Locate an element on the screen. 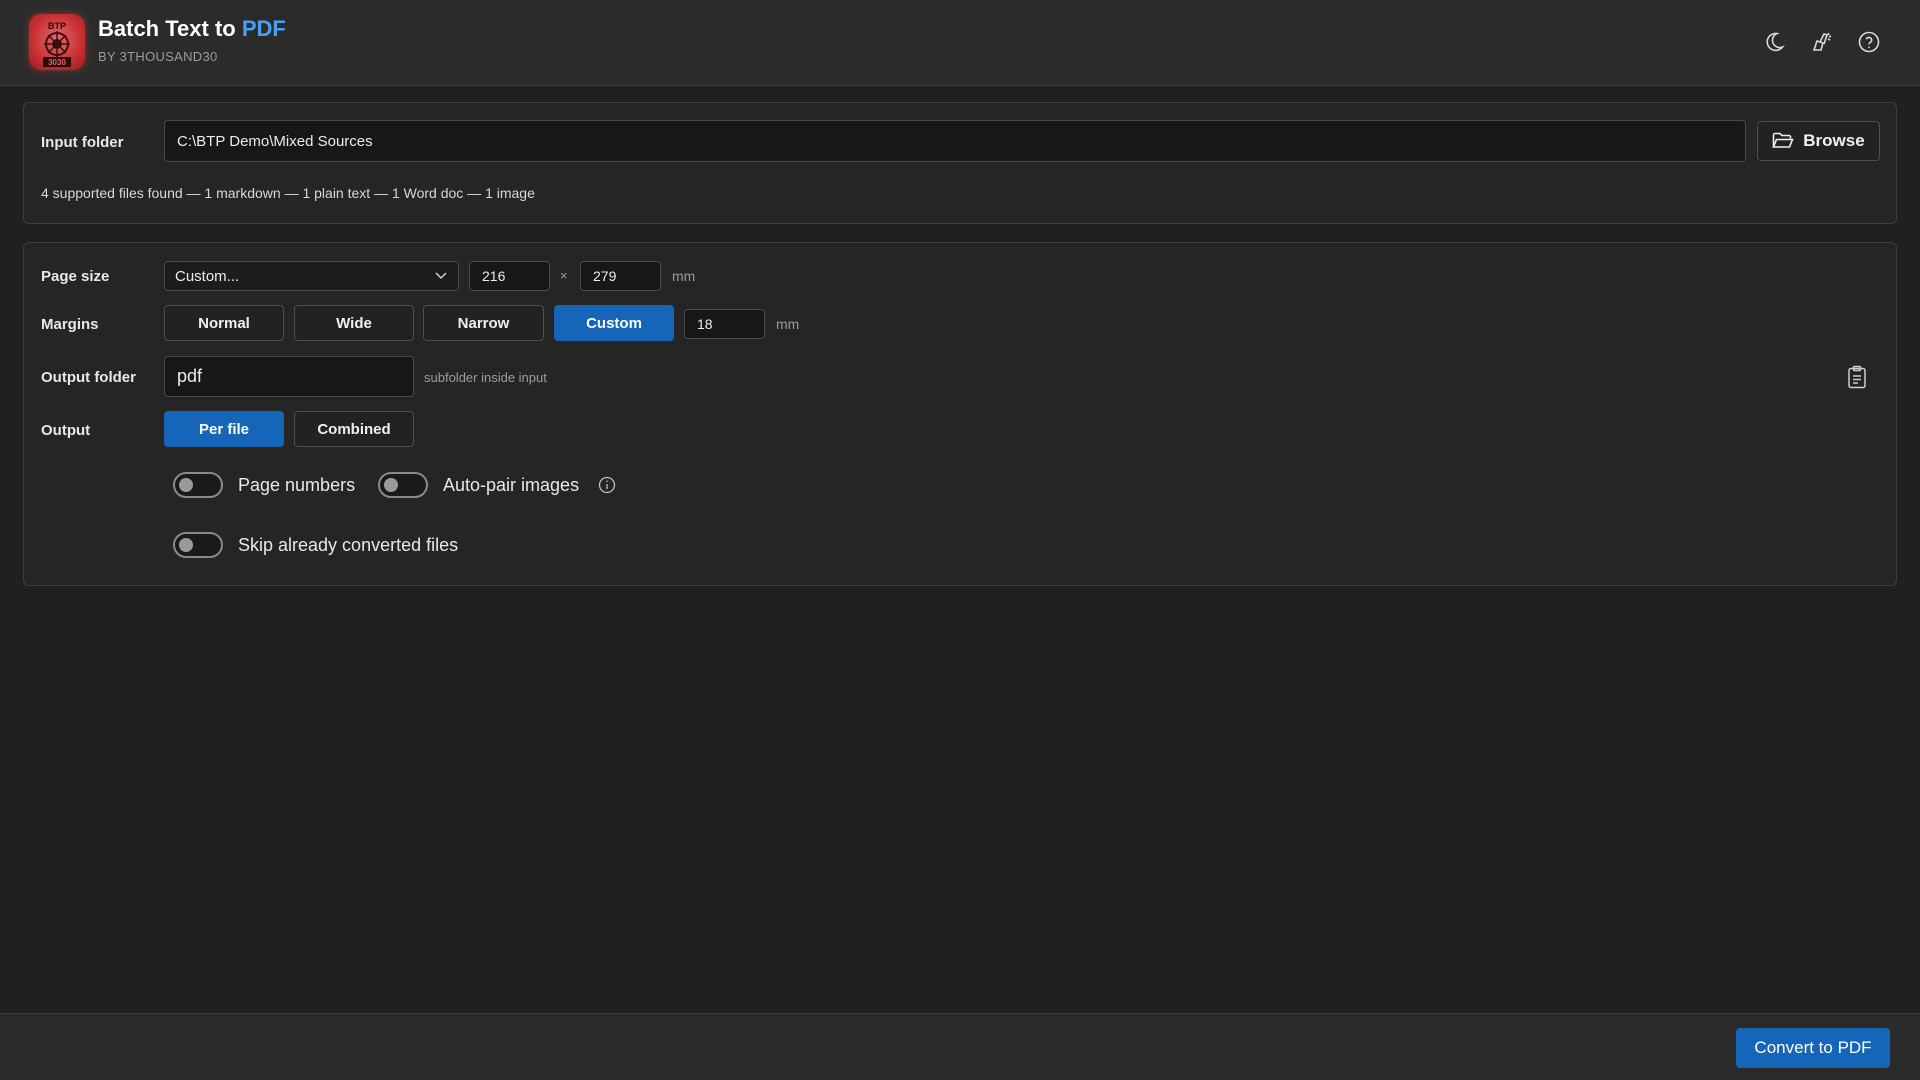  output-folder-hint: subfolder inside input is located at coordinates (485, 377).